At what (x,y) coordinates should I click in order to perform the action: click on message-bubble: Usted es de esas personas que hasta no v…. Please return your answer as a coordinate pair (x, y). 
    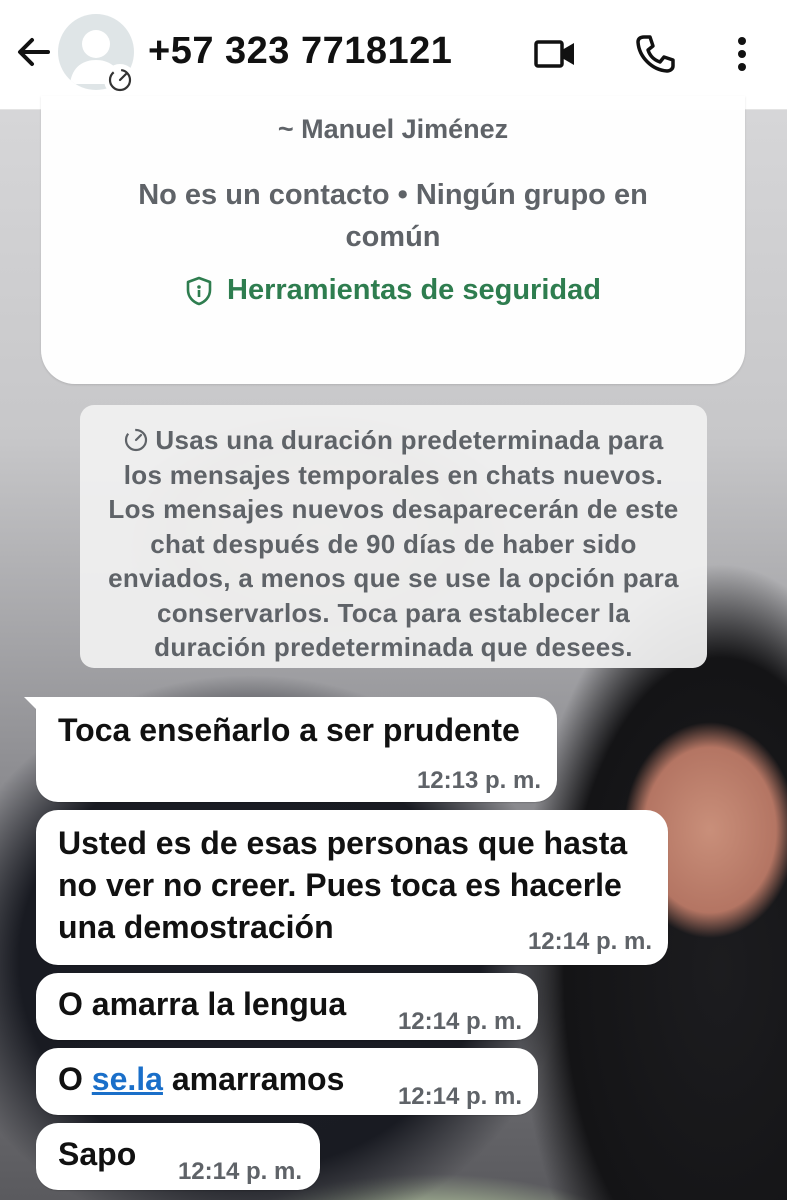
    Looking at the image, I should click on (352, 887).